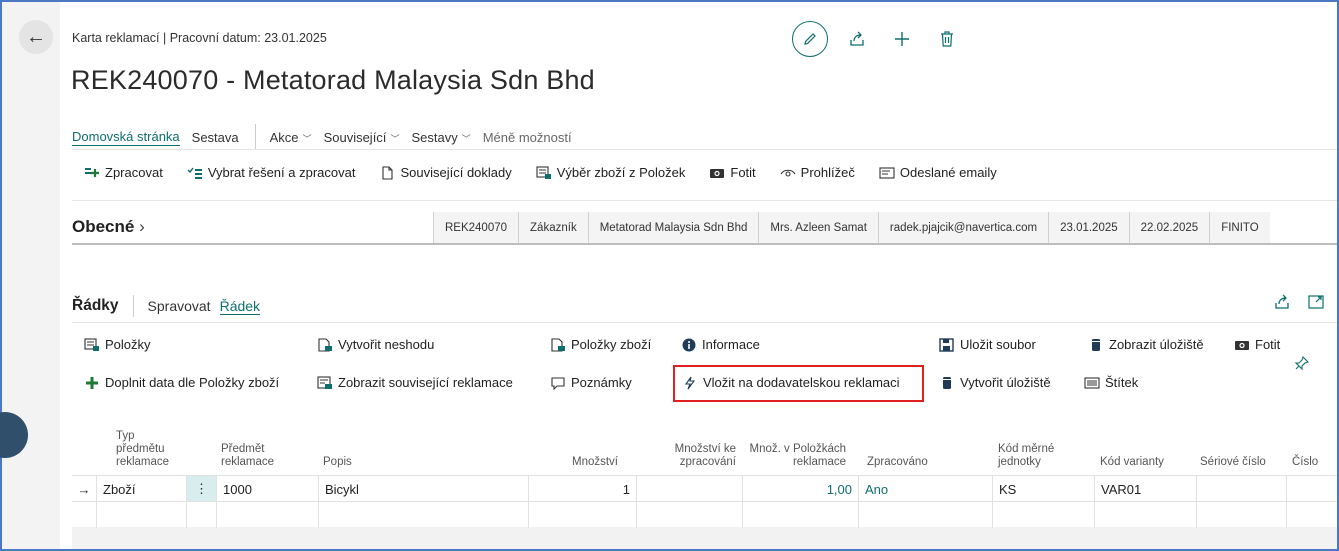 The image size is (1339, 551). What do you see at coordinates (1282, 302) in the screenshot?
I see `share-icon` at bounding box center [1282, 302].